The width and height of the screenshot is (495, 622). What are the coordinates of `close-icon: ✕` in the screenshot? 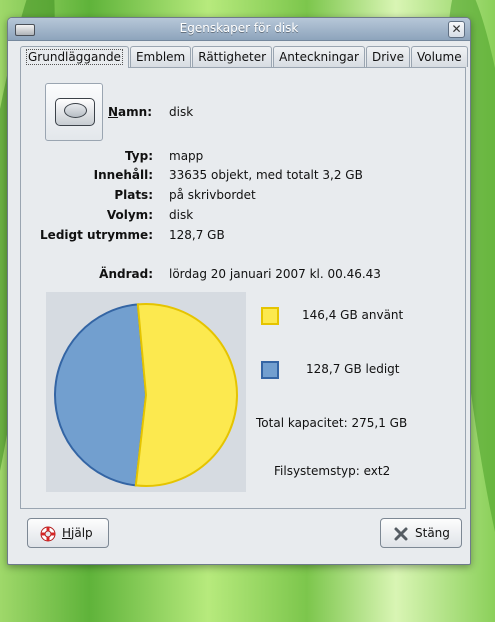 It's located at (456, 29).